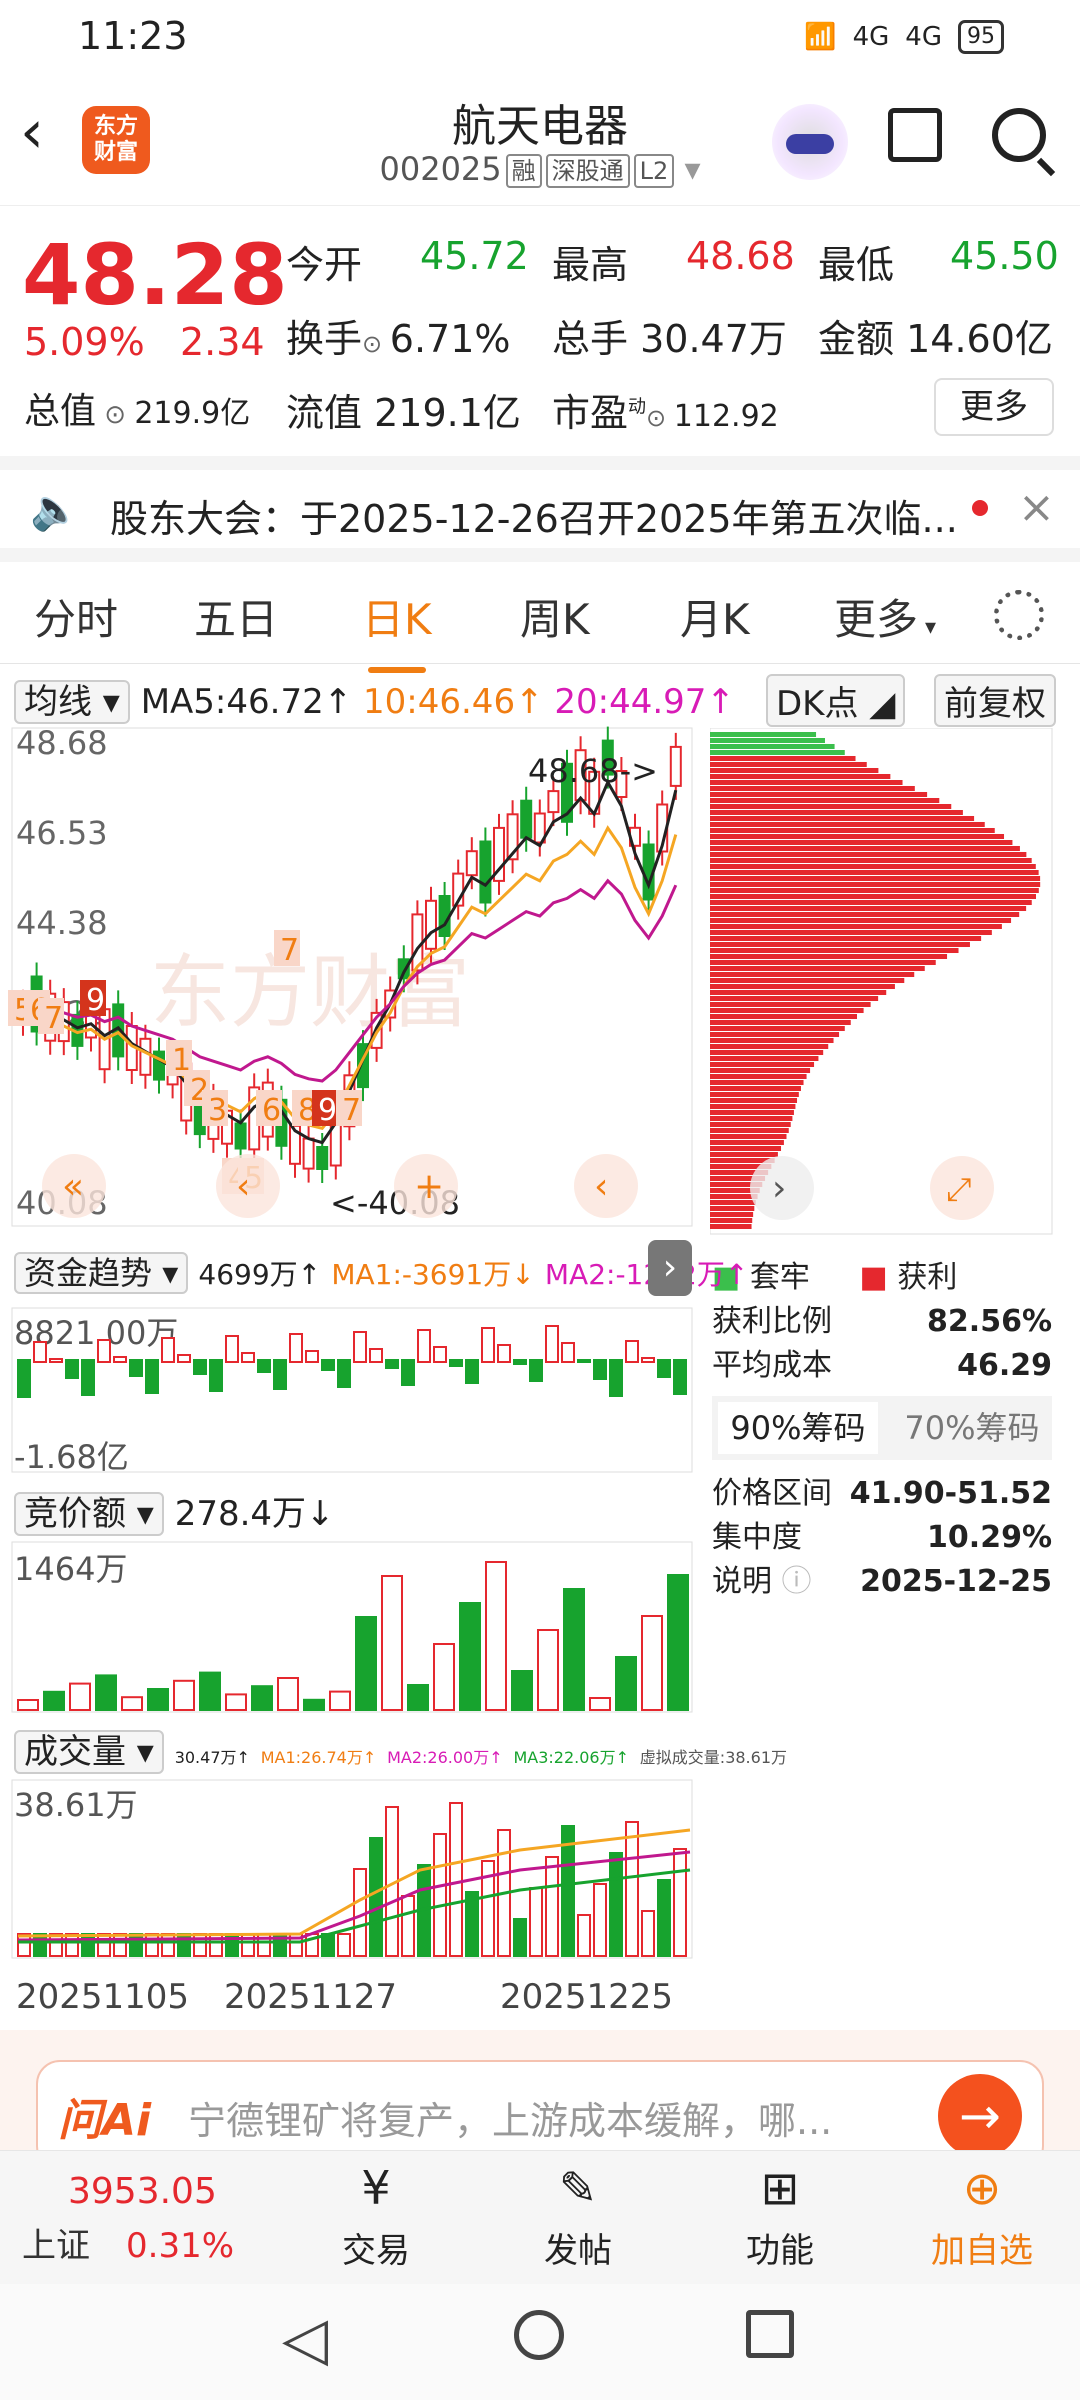  Describe the element at coordinates (836, 700) in the screenshot. I see `dk-selector: DK点 ◢` at that location.